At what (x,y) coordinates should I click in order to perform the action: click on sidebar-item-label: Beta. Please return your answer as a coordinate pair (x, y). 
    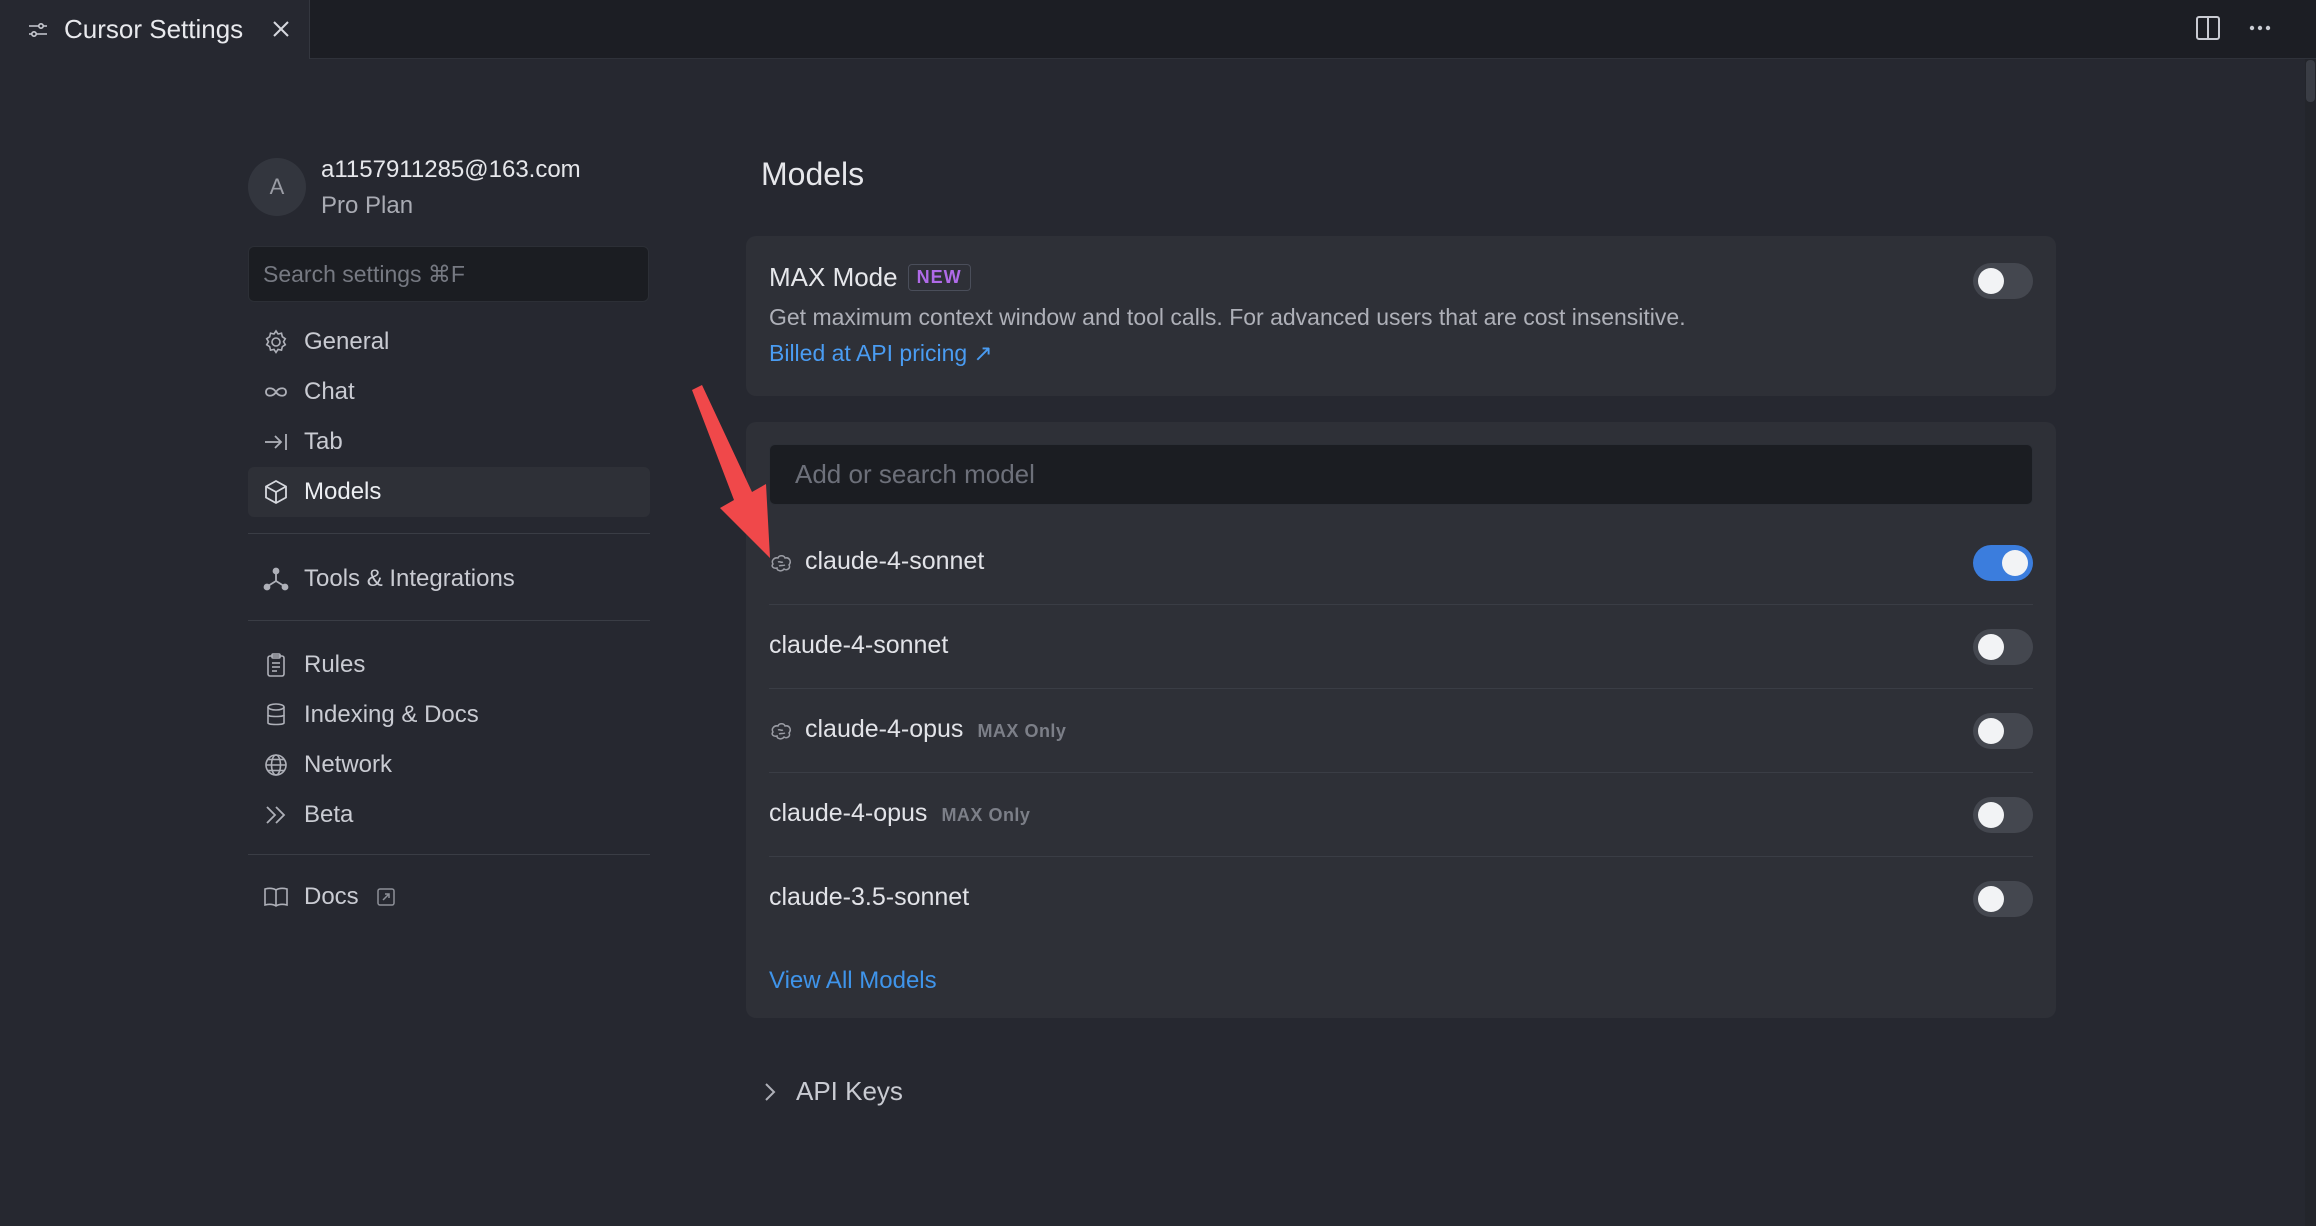
    Looking at the image, I should click on (329, 814).